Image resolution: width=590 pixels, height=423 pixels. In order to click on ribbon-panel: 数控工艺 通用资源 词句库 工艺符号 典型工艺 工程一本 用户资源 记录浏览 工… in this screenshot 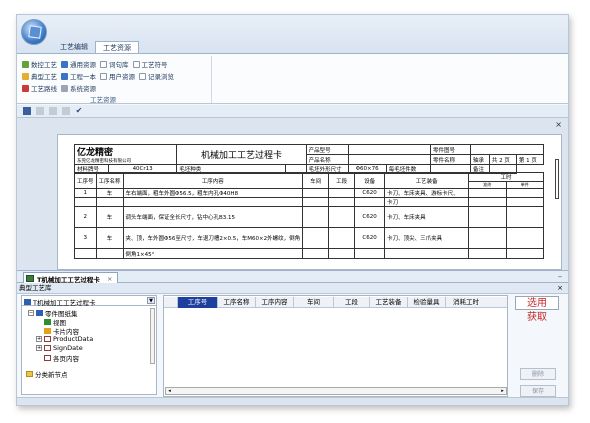, I will do `click(292, 78)`.